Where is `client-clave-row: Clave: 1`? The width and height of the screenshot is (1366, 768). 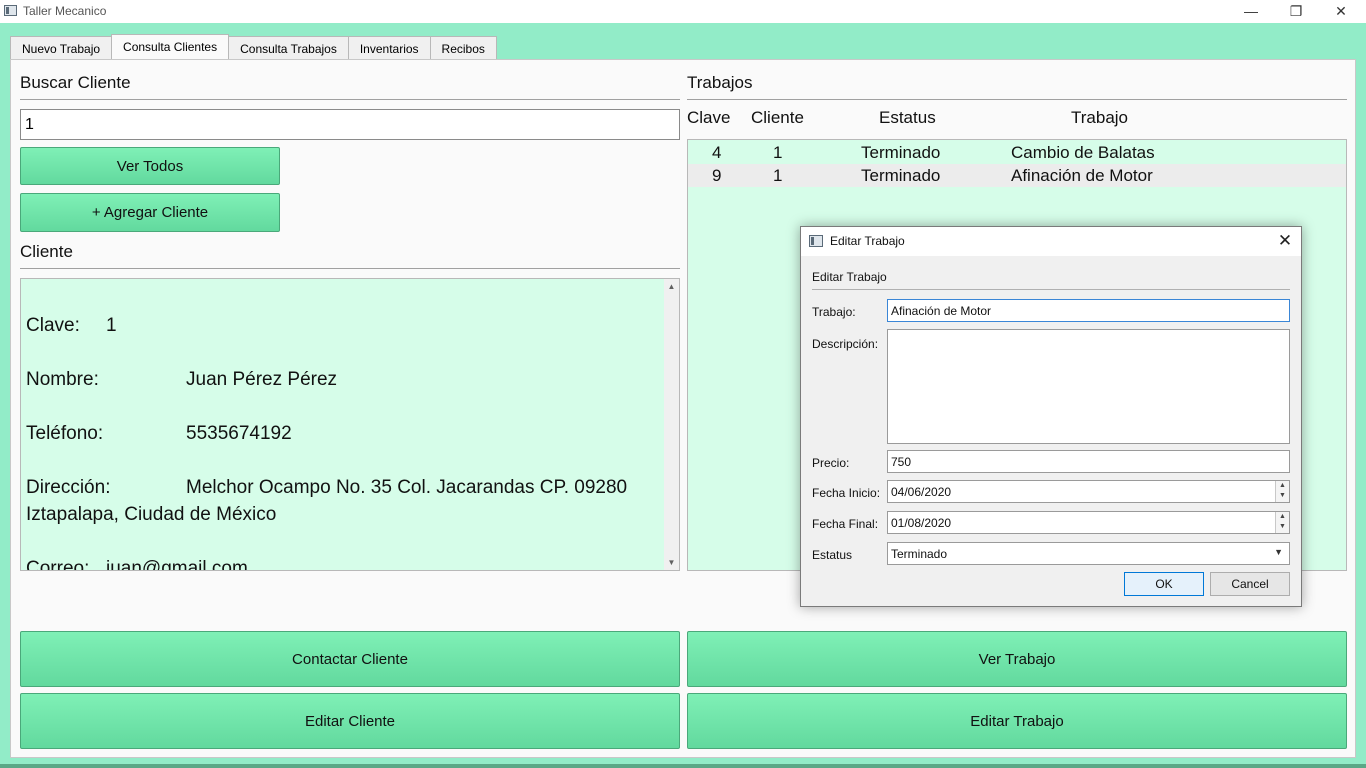
client-clave-row: Clave: 1 is located at coordinates (71, 326).